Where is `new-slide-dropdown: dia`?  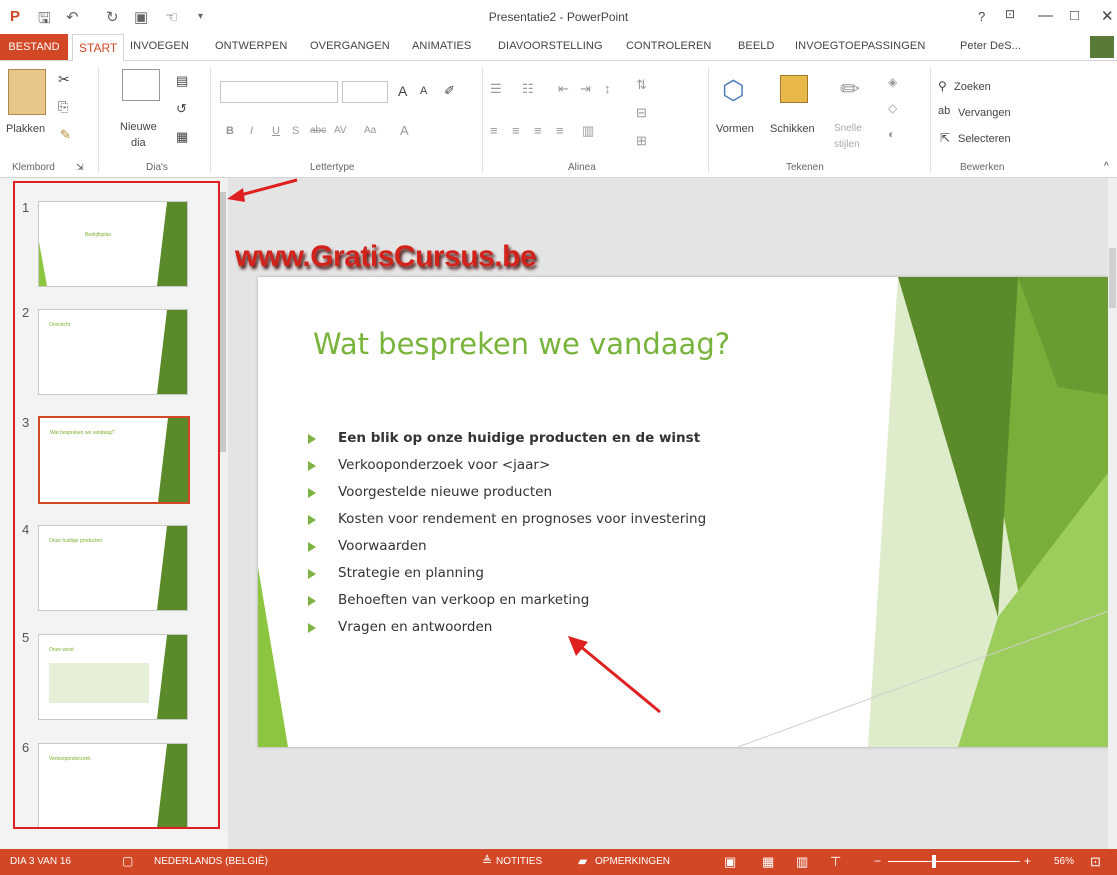 new-slide-dropdown: dia is located at coordinates (138, 143).